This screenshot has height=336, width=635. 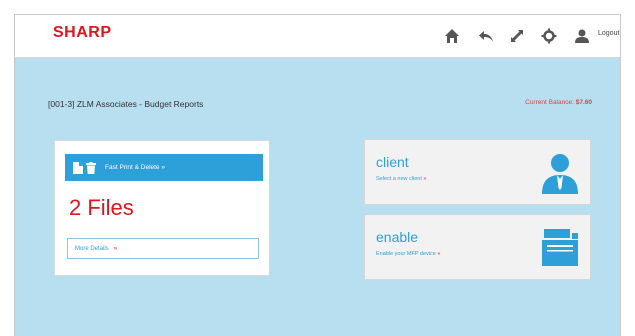 I want to click on printer-icon, so click(x=560, y=247).